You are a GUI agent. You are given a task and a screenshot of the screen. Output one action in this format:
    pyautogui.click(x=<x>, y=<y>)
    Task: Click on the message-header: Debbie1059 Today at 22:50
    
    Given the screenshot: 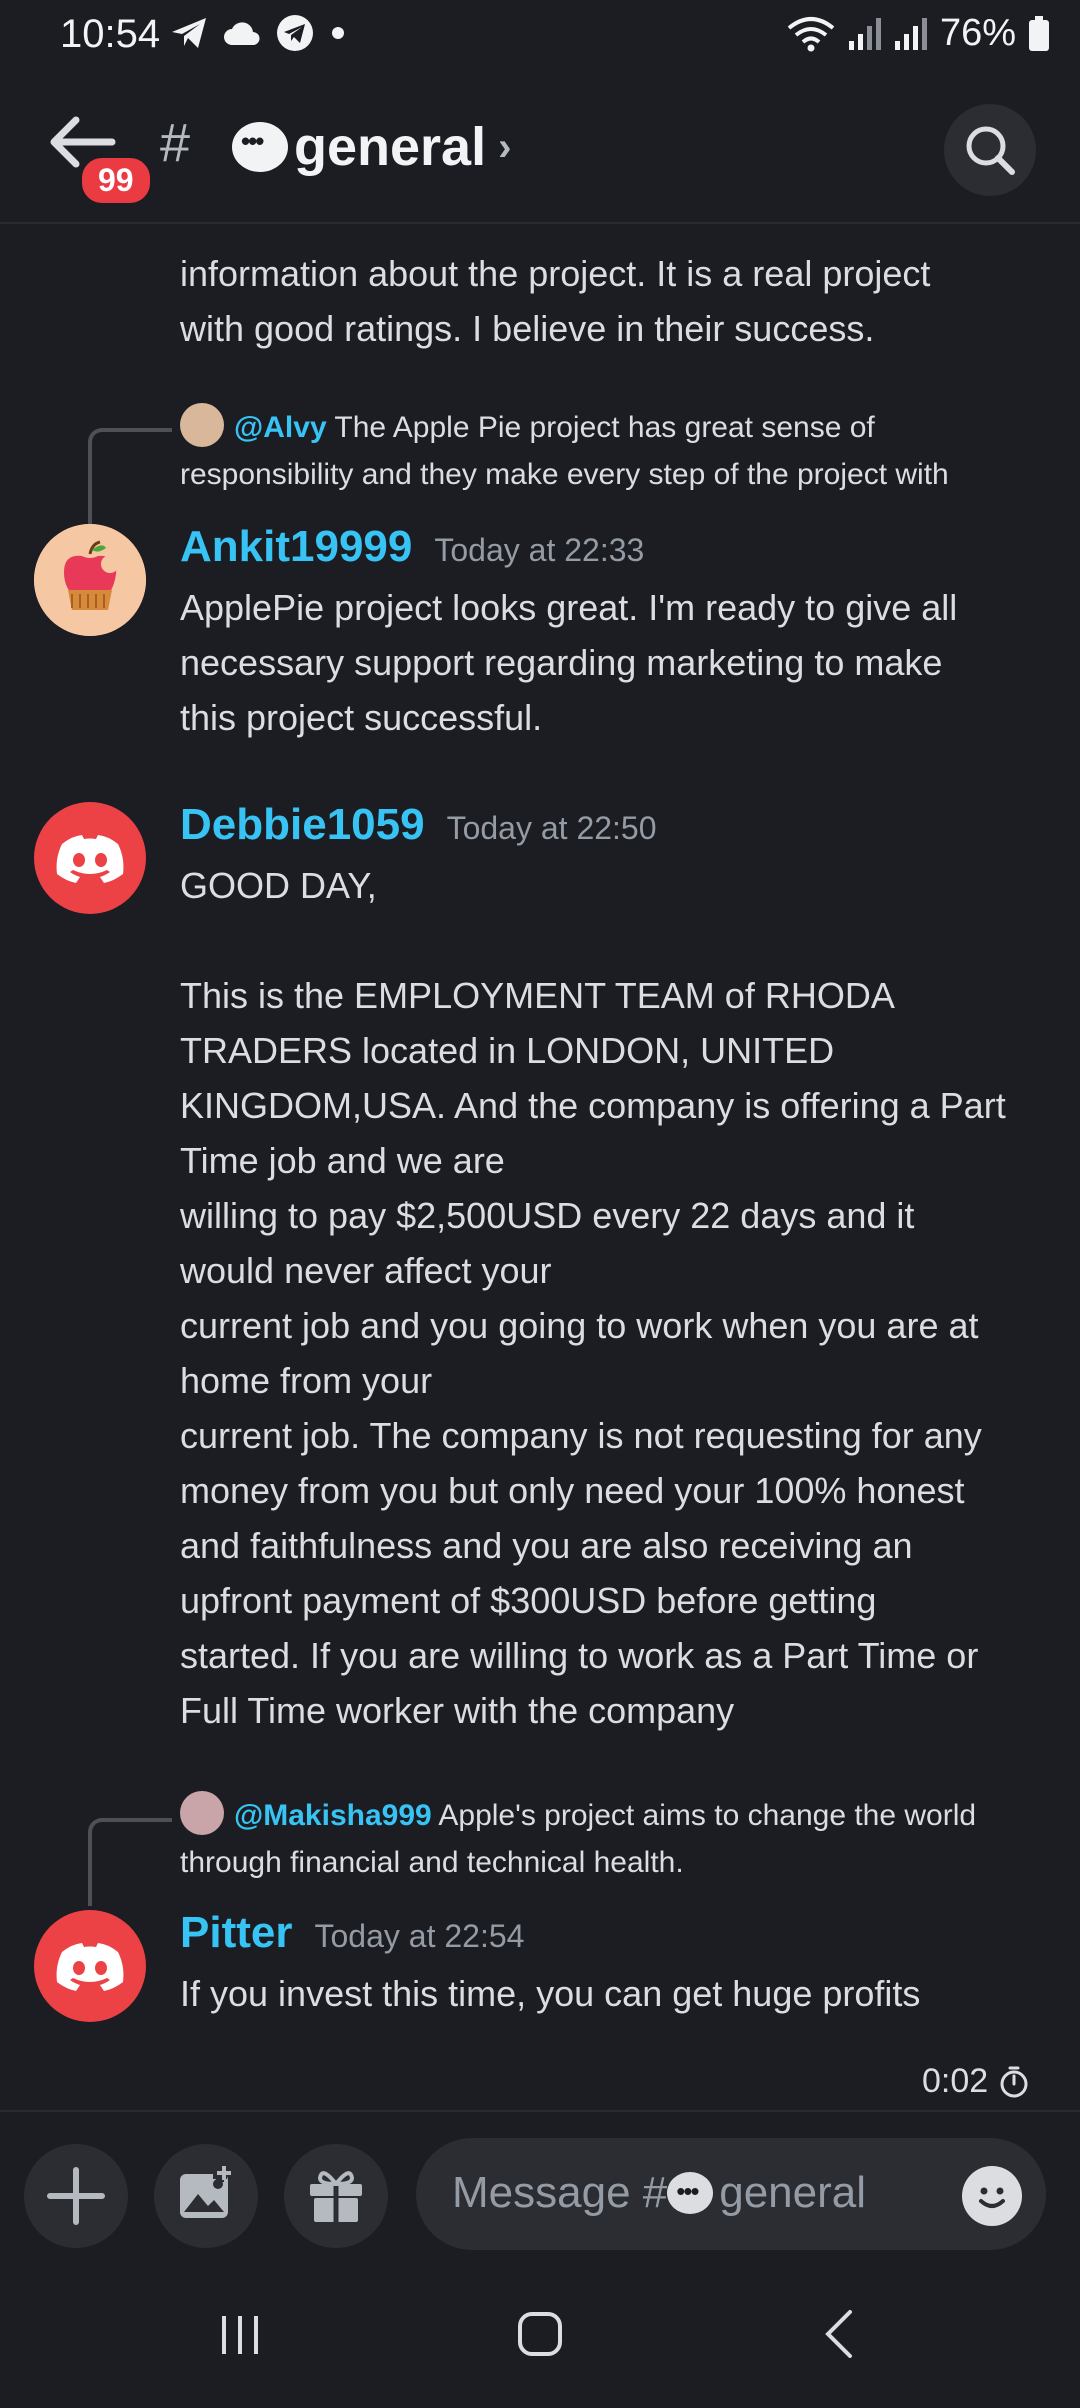 What is the action you would take?
    pyautogui.click(x=418, y=825)
    